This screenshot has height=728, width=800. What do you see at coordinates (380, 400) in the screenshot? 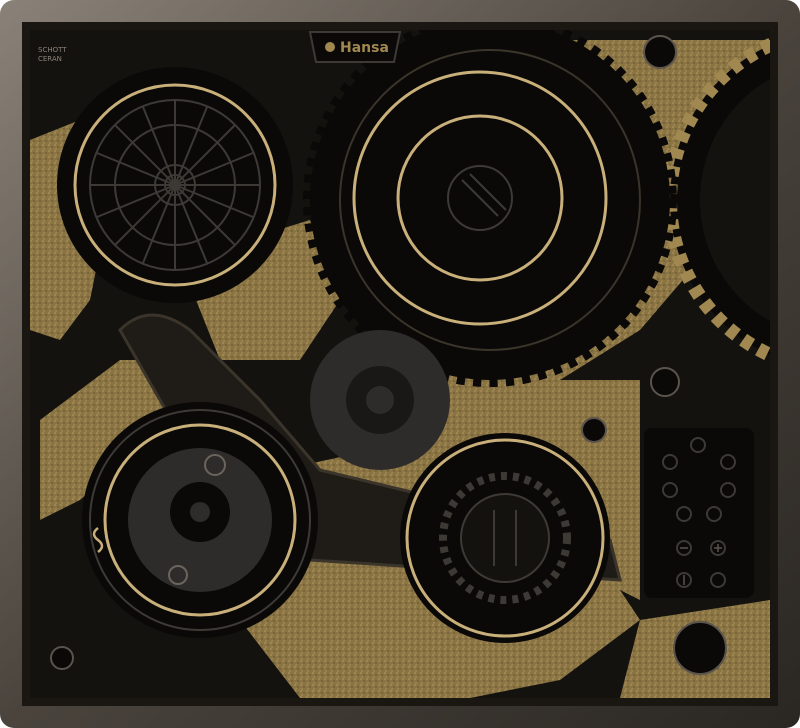
I see `gear-decoration-gray` at bounding box center [380, 400].